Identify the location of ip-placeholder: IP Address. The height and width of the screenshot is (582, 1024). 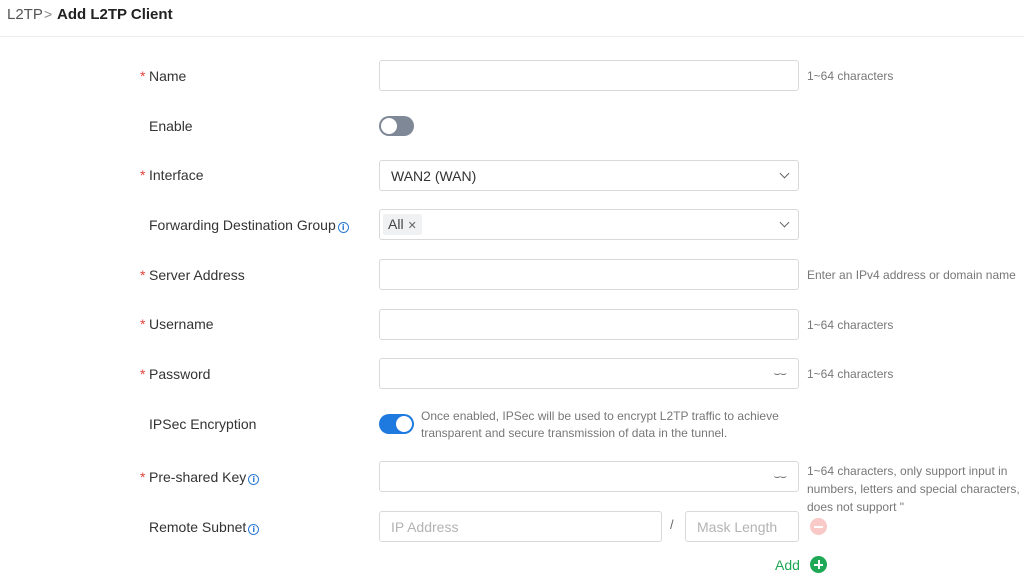
(425, 527).